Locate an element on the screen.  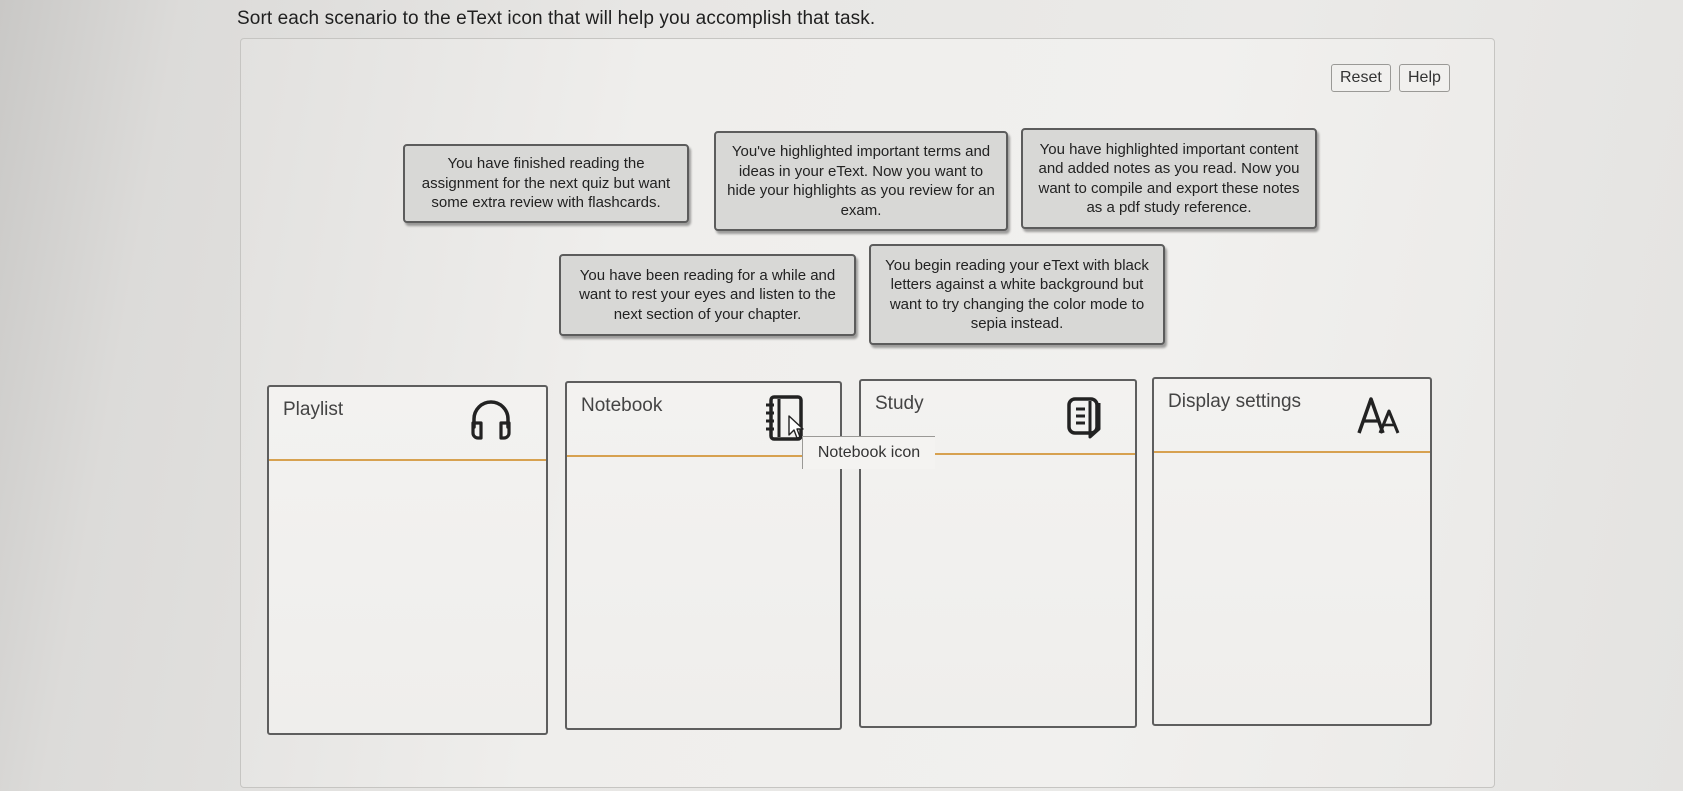
help-button: Help is located at coordinates (1424, 78).